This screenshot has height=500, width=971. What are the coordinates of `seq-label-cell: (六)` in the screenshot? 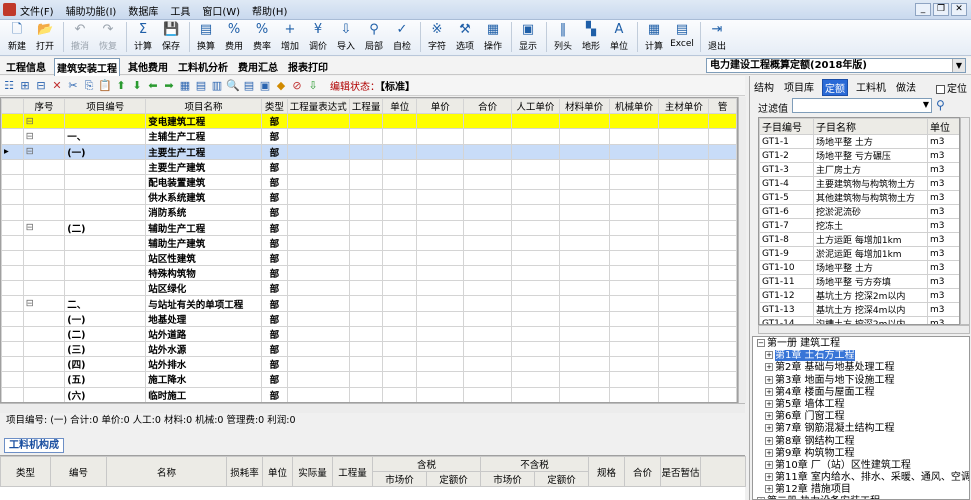 It's located at (105, 394).